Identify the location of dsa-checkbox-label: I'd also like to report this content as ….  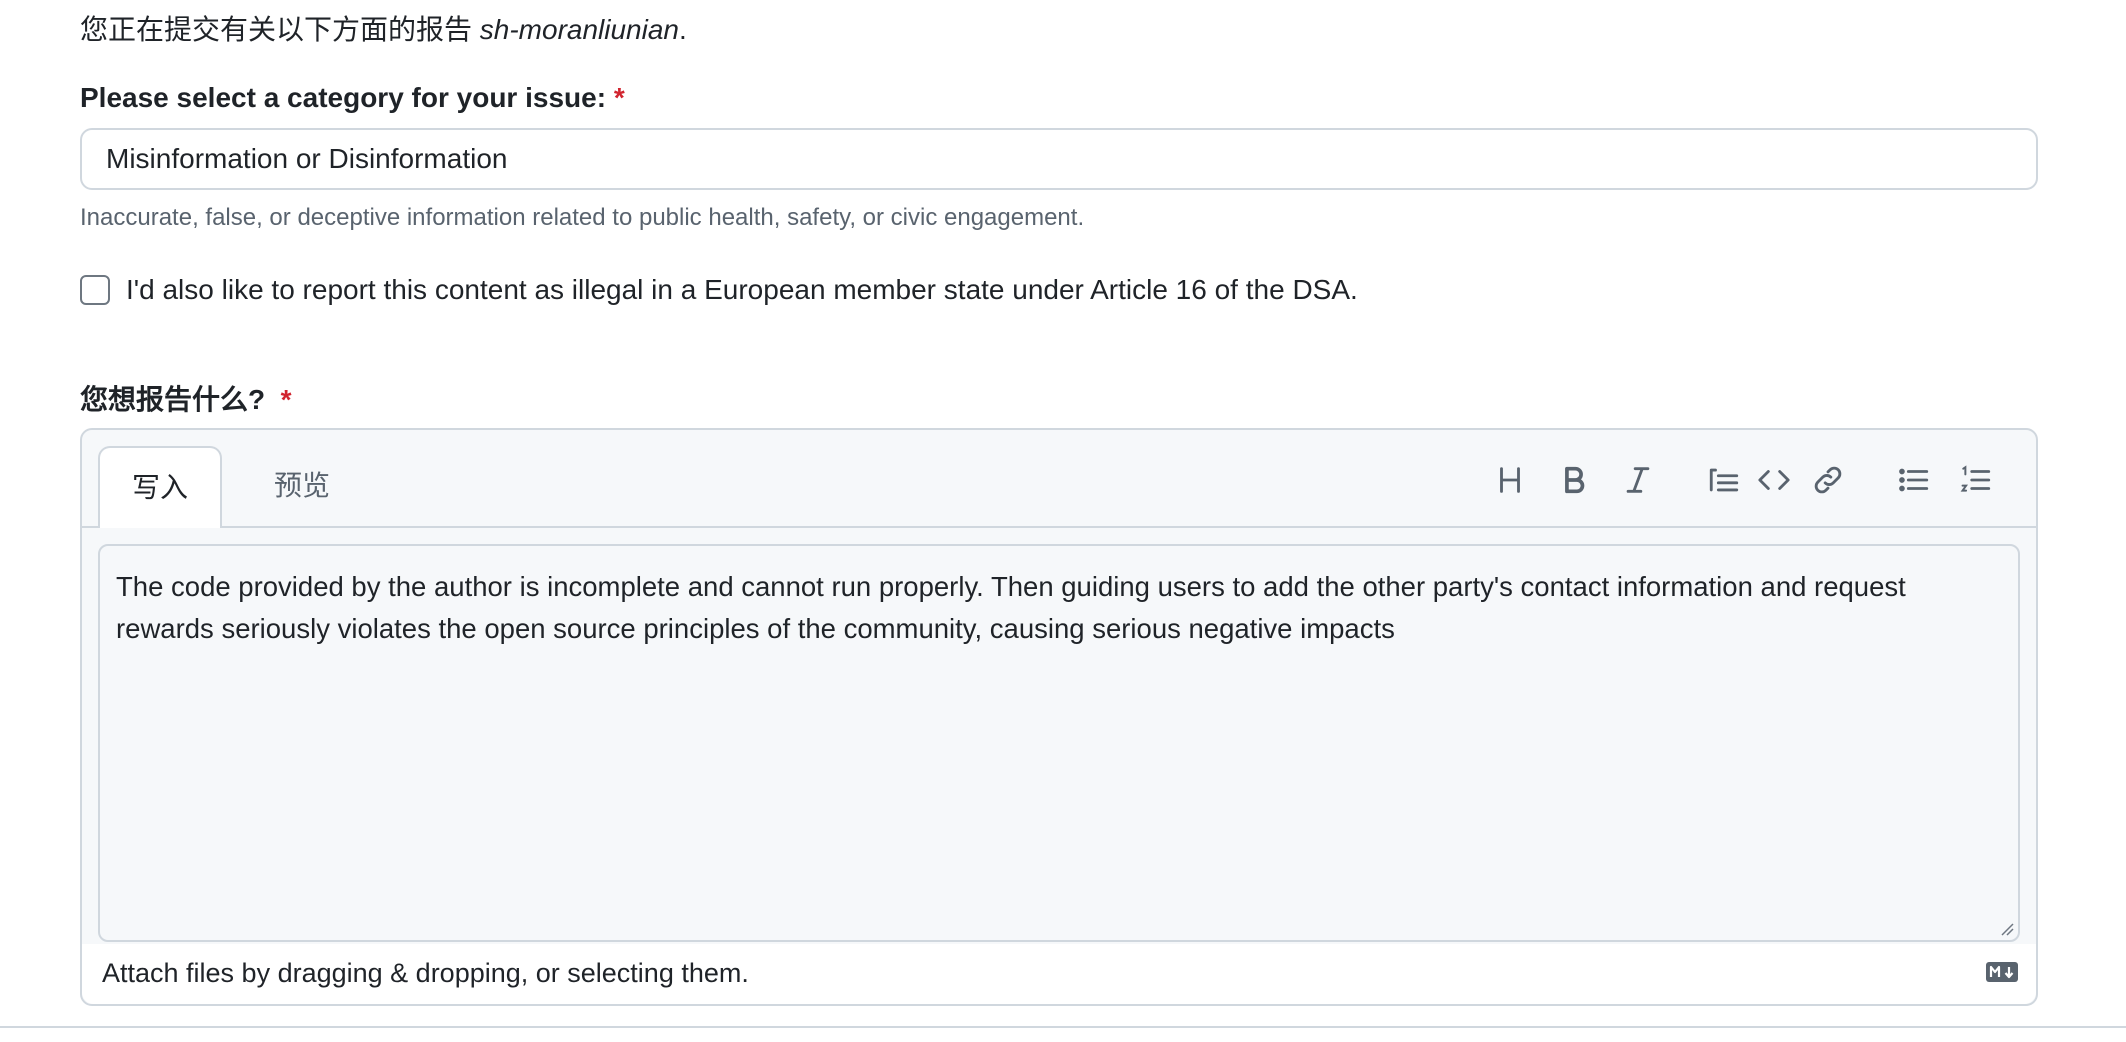
(742, 290).